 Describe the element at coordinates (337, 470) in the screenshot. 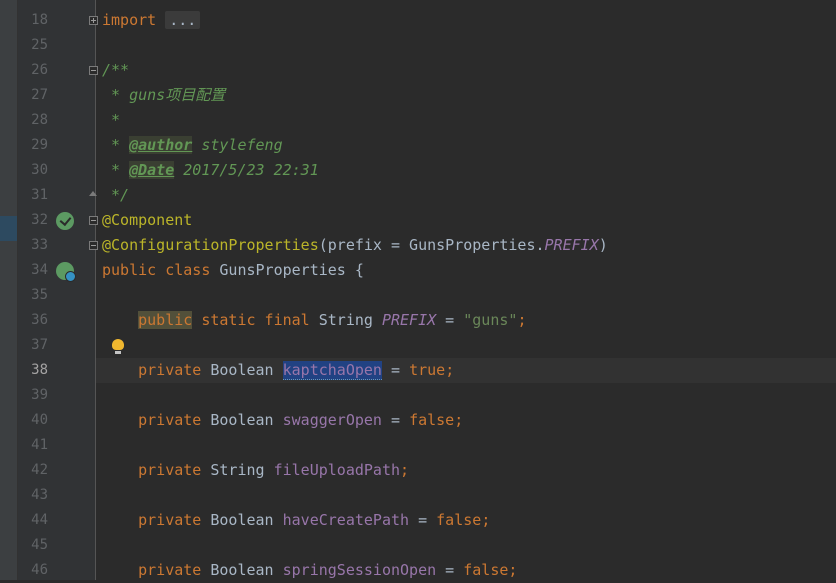

I see `code-token: fileUploadPath` at that location.